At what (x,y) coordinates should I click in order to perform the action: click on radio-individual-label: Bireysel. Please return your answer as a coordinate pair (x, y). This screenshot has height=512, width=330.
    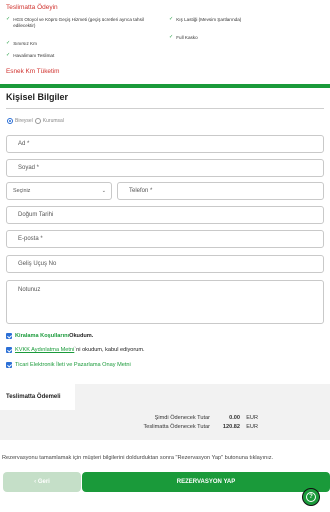
    Looking at the image, I should click on (24, 121).